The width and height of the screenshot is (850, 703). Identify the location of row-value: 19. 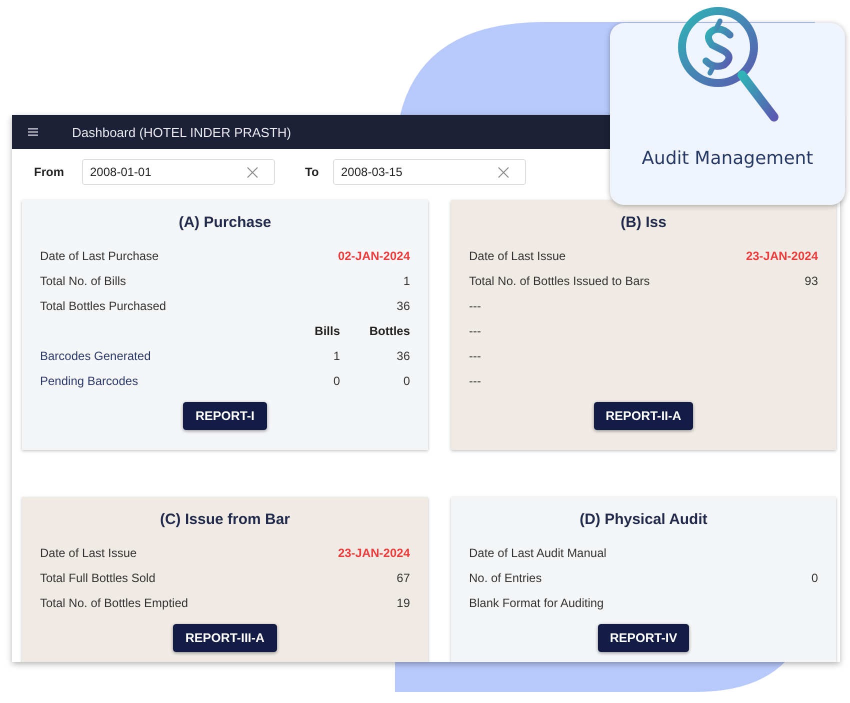
(403, 603).